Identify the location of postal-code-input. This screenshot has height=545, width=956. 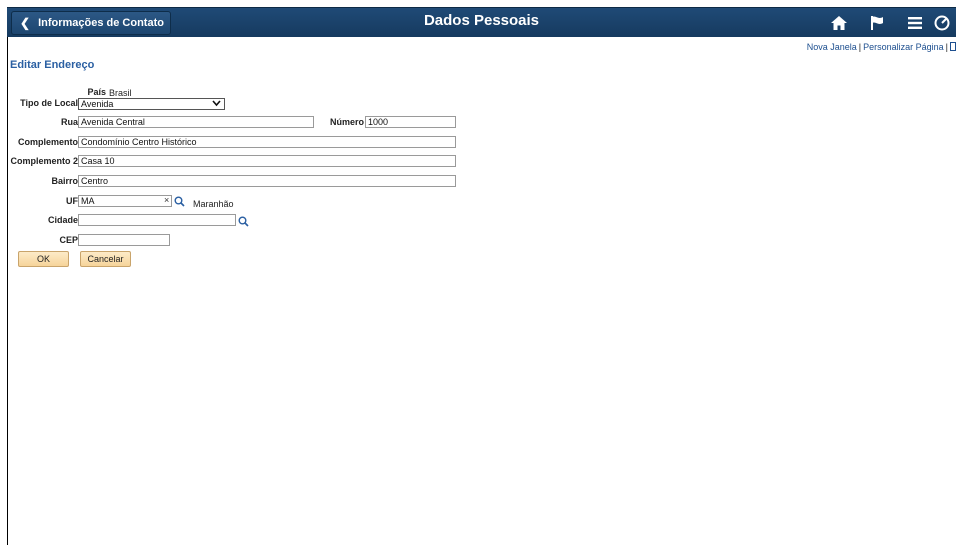
(124, 240).